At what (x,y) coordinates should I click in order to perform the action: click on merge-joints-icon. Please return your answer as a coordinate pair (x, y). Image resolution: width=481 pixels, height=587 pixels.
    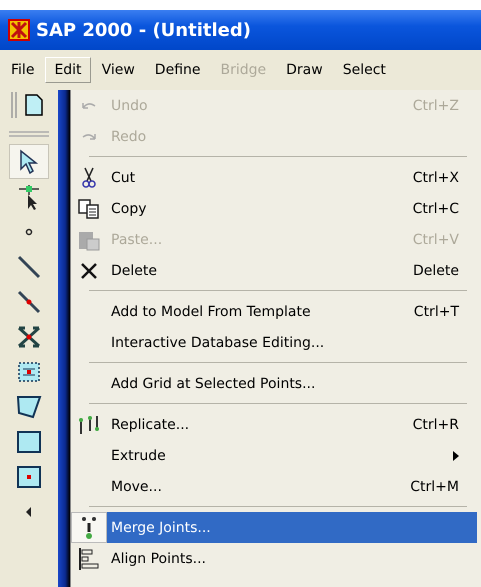
    Looking at the image, I should click on (89, 528).